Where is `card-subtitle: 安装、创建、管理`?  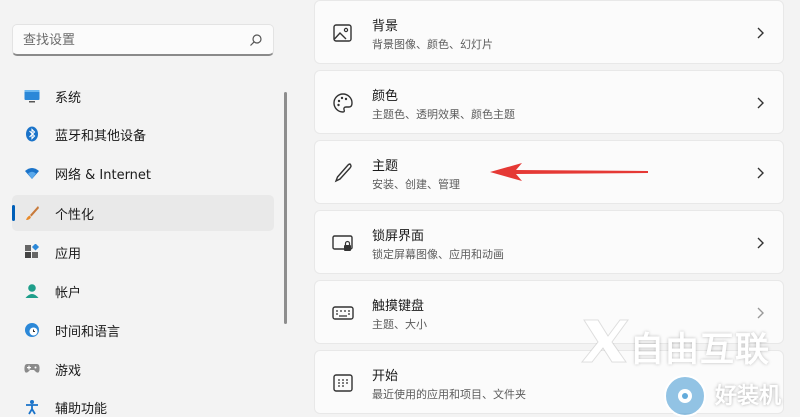 card-subtitle: 安装、创建、管理 is located at coordinates (416, 184).